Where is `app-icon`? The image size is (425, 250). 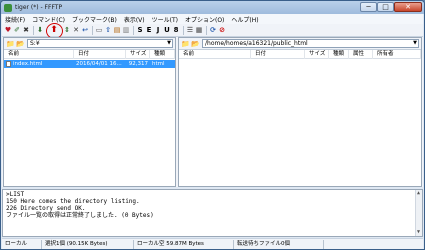
app-icon is located at coordinates (8, 7).